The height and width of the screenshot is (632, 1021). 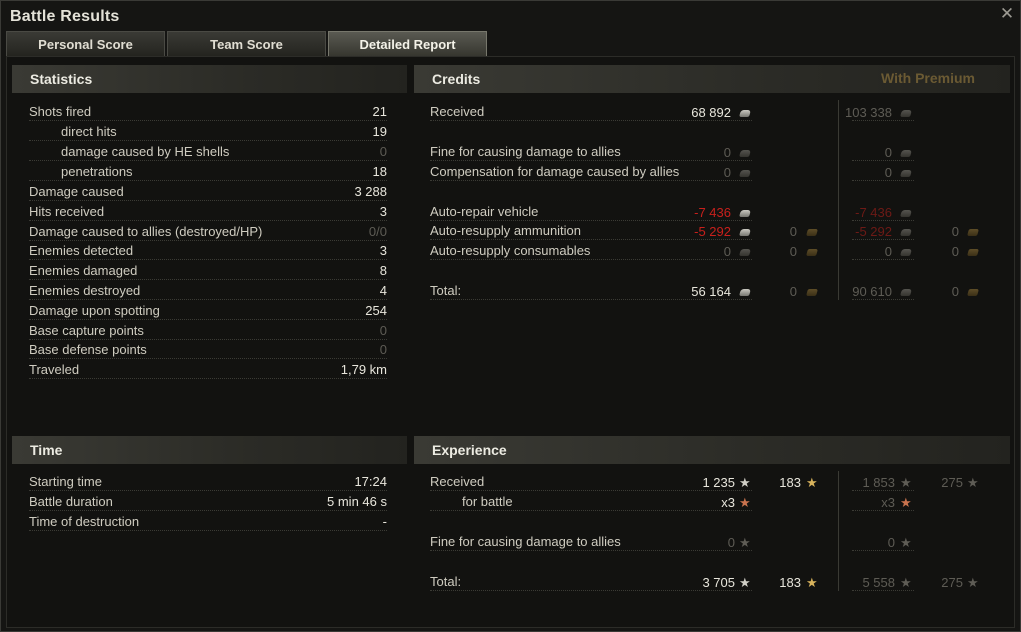 What do you see at coordinates (525, 151) in the screenshot?
I see `credits-label: Fine for causing damage to allies` at bounding box center [525, 151].